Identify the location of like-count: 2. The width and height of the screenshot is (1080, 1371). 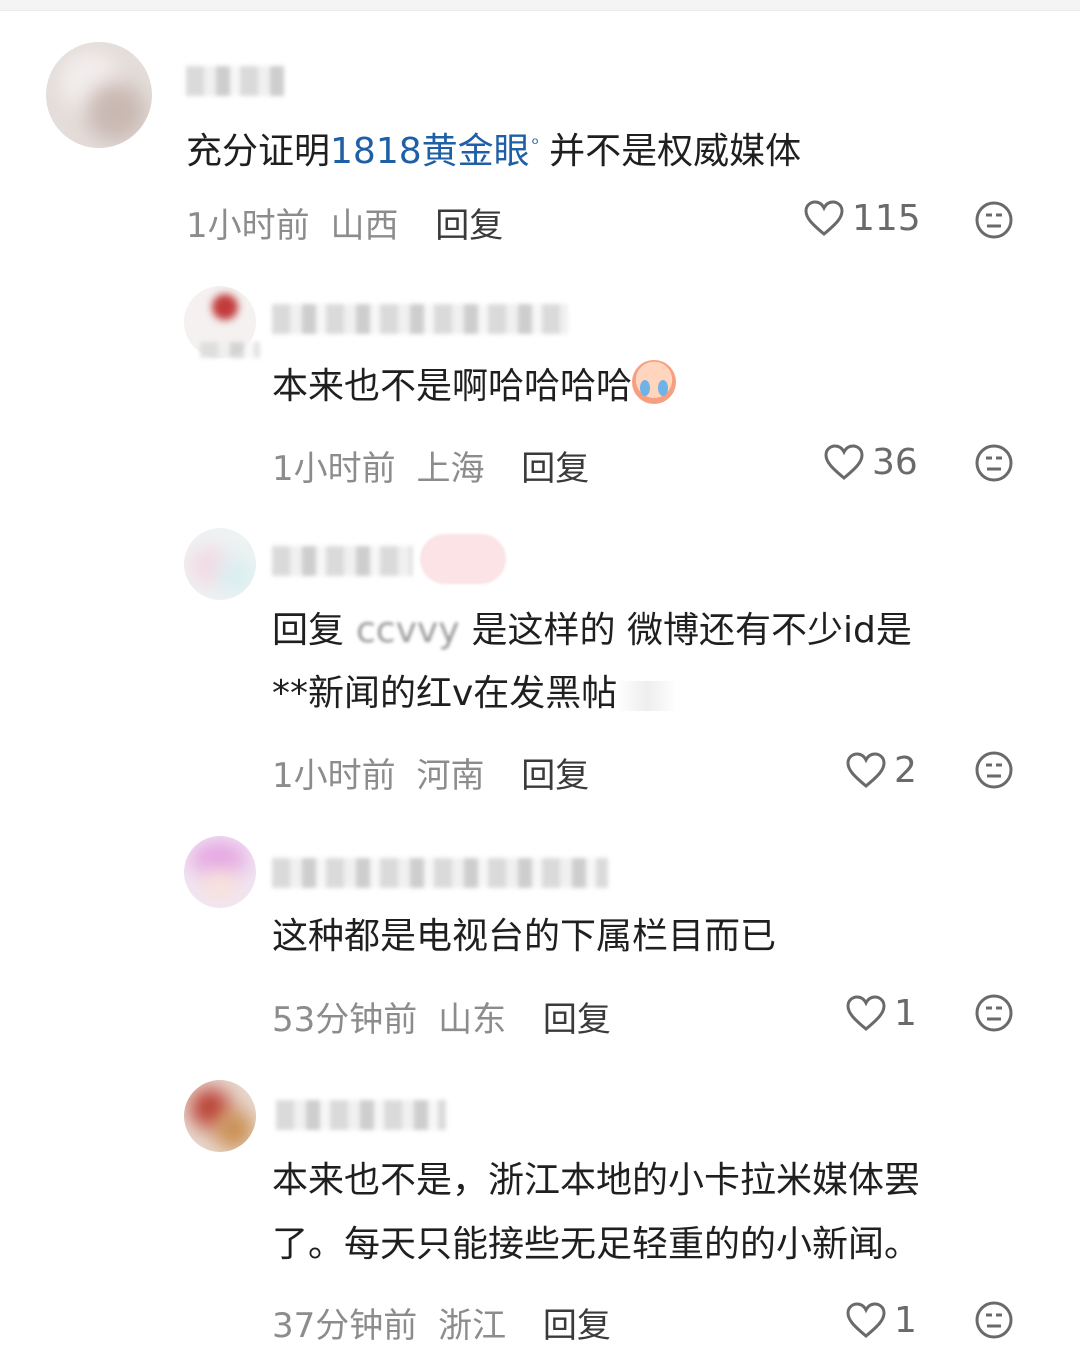
(905, 770).